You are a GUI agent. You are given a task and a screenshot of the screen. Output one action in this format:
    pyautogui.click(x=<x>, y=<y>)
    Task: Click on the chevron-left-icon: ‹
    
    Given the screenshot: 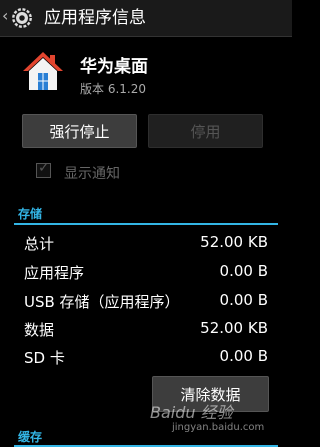 What is the action you would take?
    pyautogui.click(x=5, y=16)
    